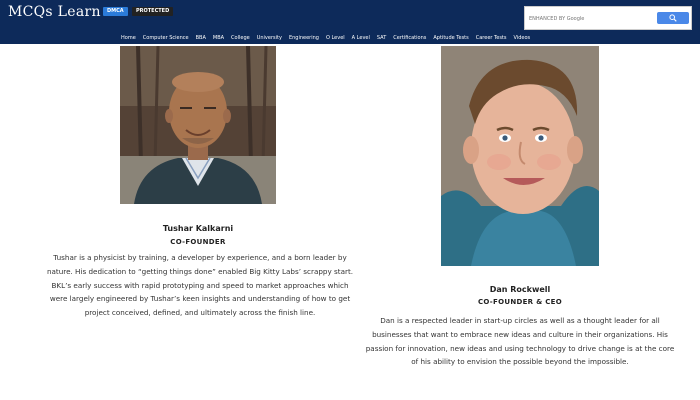 The image size is (700, 400). Describe the element at coordinates (198, 228) in the screenshot. I see `tushar-name: Tushar Kalkarni` at that location.